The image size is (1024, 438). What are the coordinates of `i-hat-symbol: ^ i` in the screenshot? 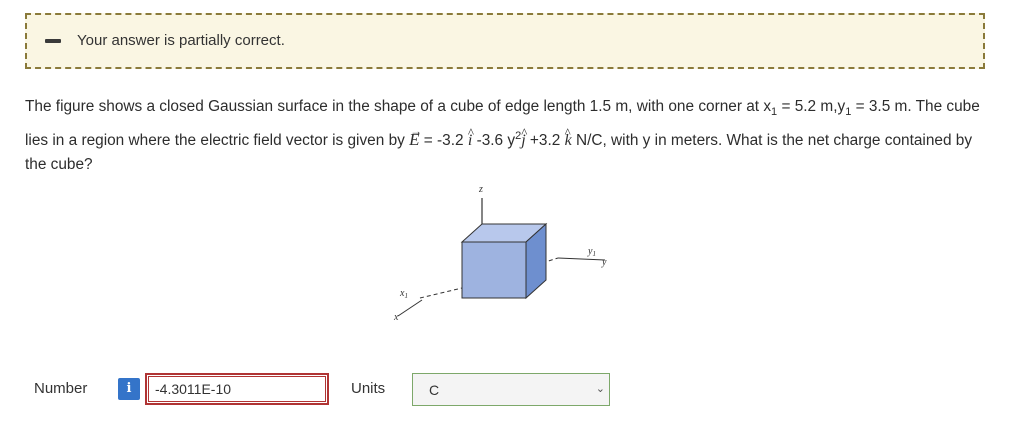 It's located at (471, 137).